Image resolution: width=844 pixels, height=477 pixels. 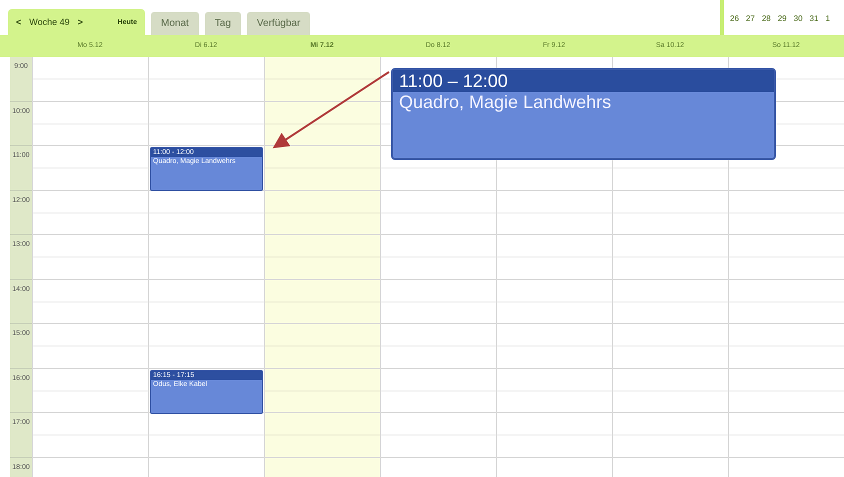 What do you see at coordinates (175, 23) in the screenshot?
I see `view-tab: Monat` at bounding box center [175, 23].